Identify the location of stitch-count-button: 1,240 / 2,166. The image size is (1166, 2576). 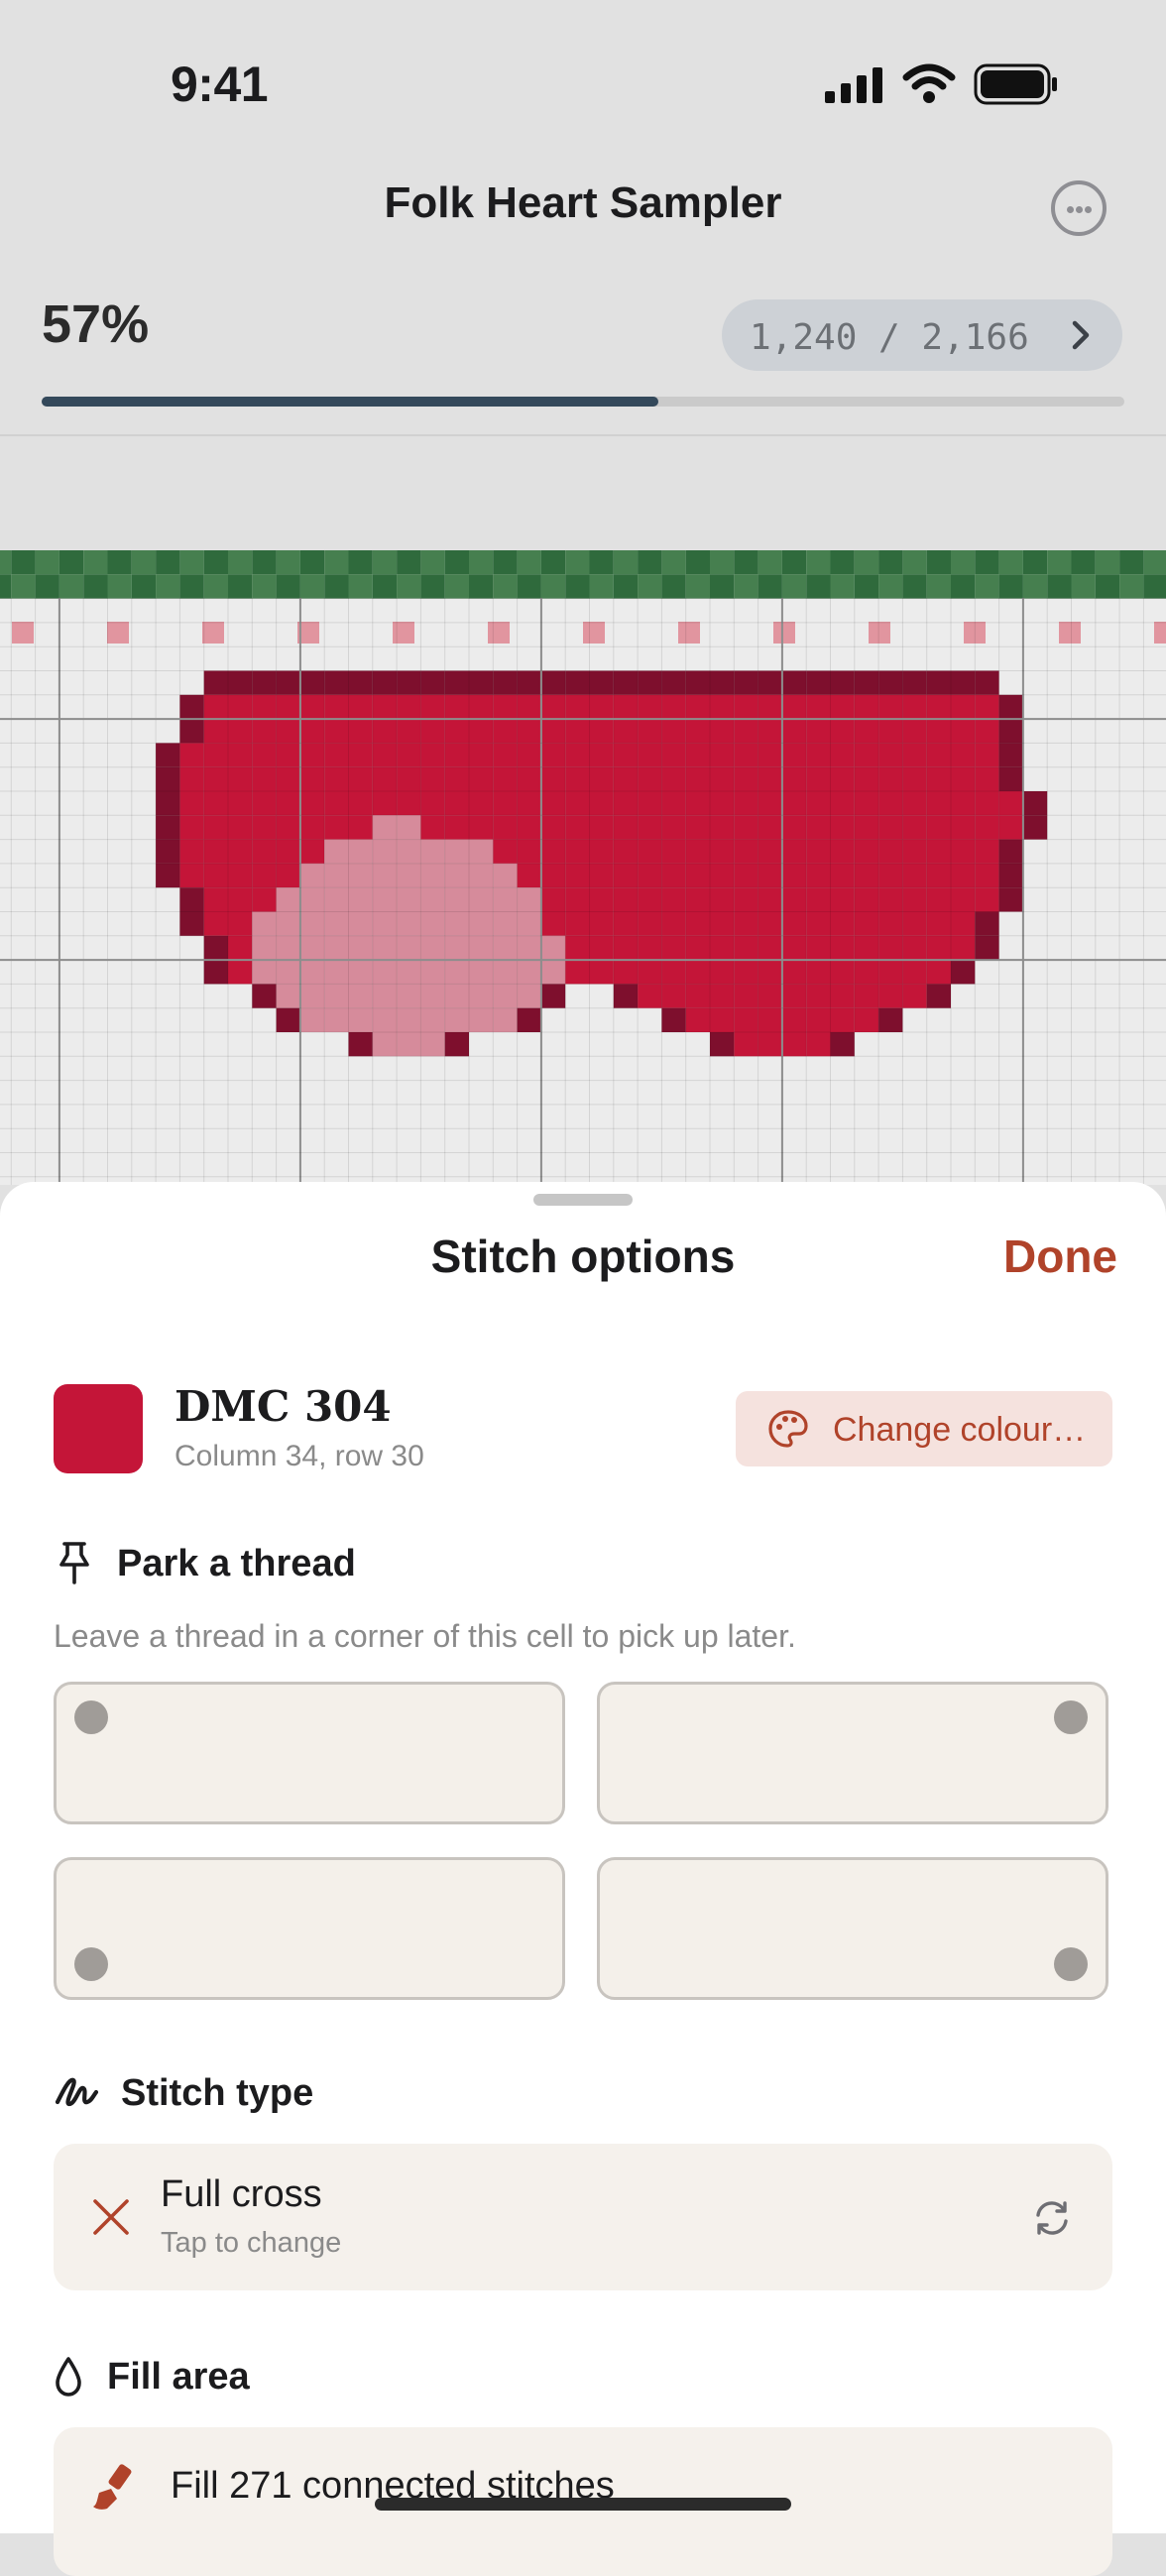
(922, 335).